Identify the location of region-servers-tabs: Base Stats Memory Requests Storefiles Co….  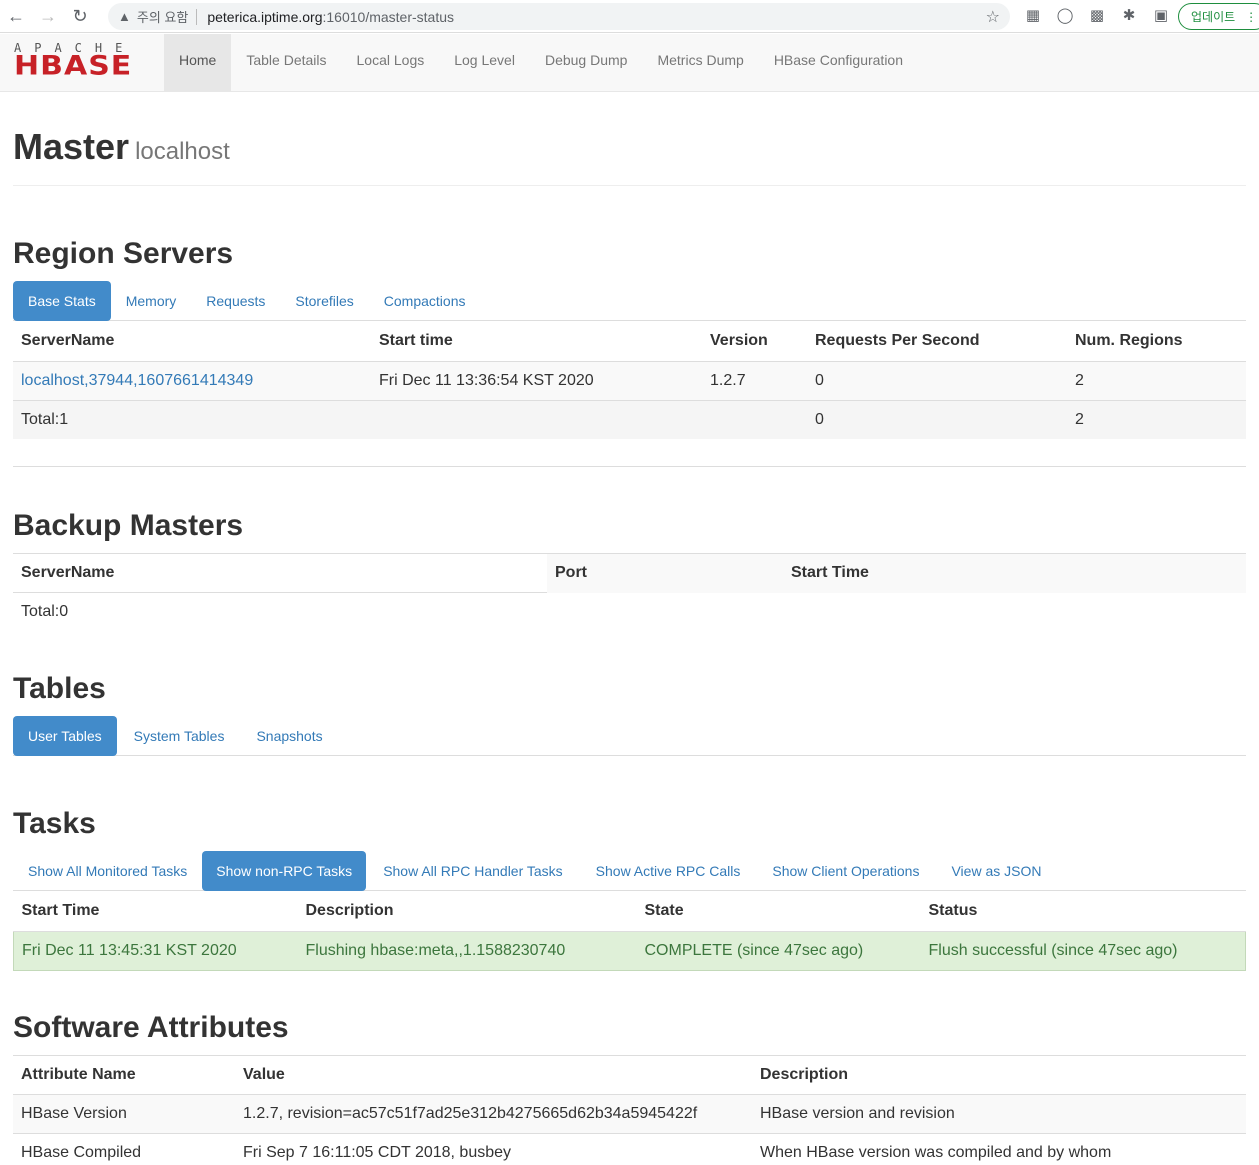
(629, 301).